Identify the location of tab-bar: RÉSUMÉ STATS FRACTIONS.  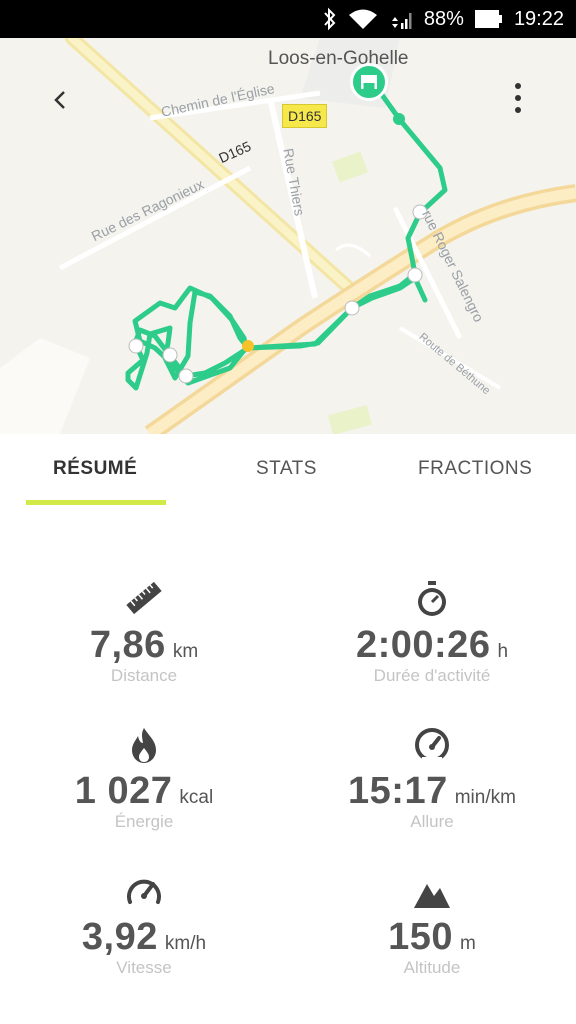
(288, 470).